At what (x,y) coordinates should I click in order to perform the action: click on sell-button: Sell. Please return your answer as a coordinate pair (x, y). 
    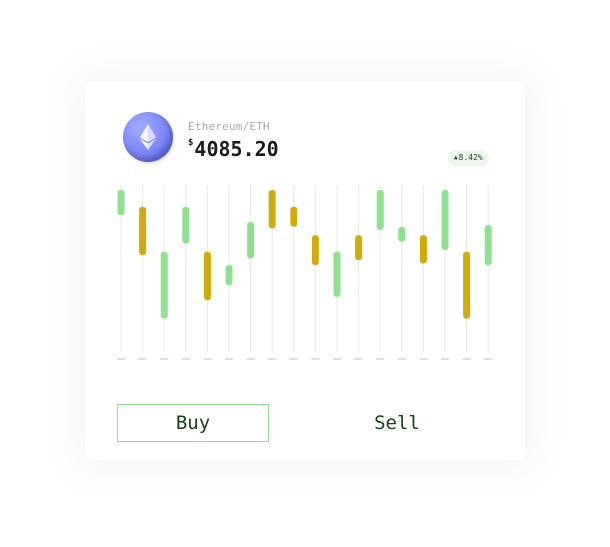
    Looking at the image, I should click on (397, 423).